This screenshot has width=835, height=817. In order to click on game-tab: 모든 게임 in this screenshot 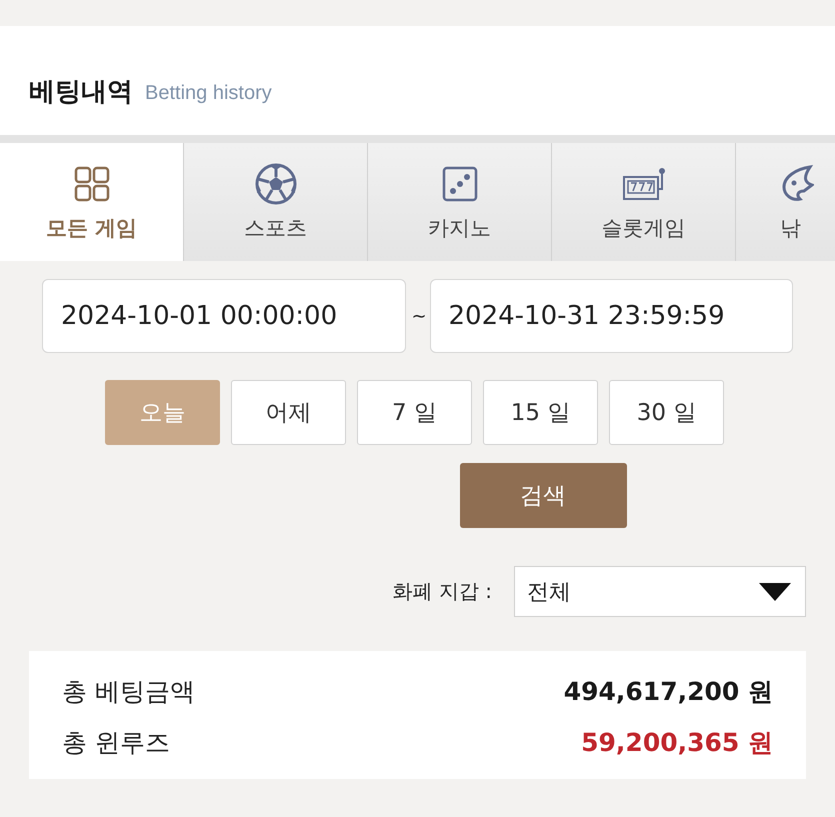, I will do `click(92, 202)`.